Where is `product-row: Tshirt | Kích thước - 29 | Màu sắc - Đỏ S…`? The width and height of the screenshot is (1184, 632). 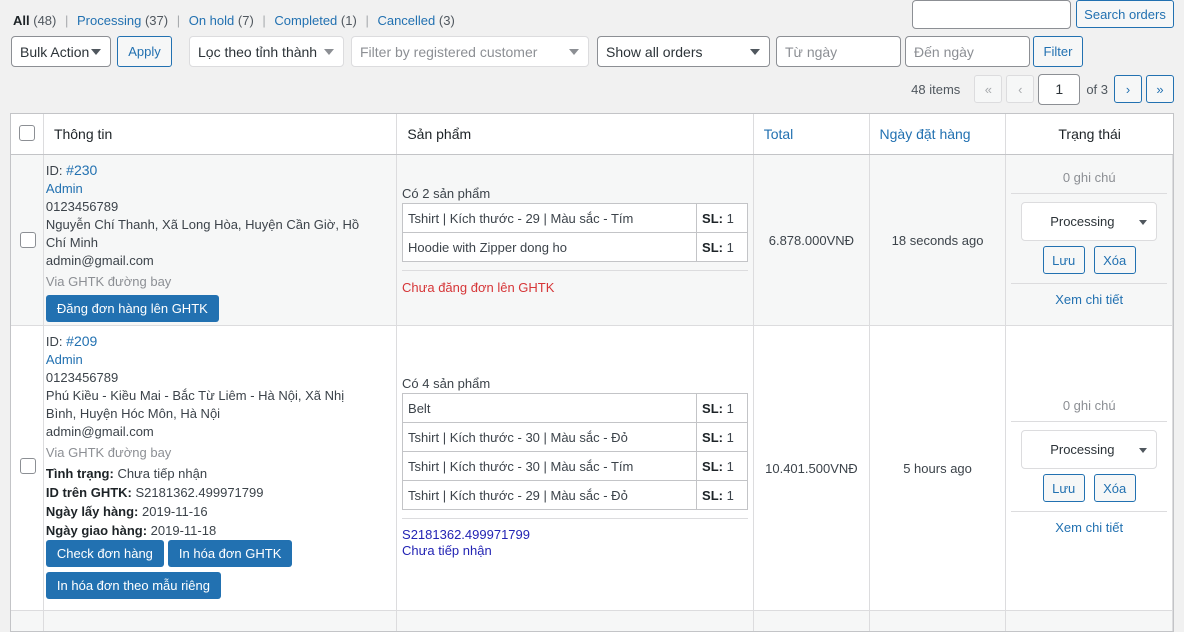
product-row: Tshirt | Kích thước - 29 | Màu sắc - Đỏ S… is located at coordinates (575, 495).